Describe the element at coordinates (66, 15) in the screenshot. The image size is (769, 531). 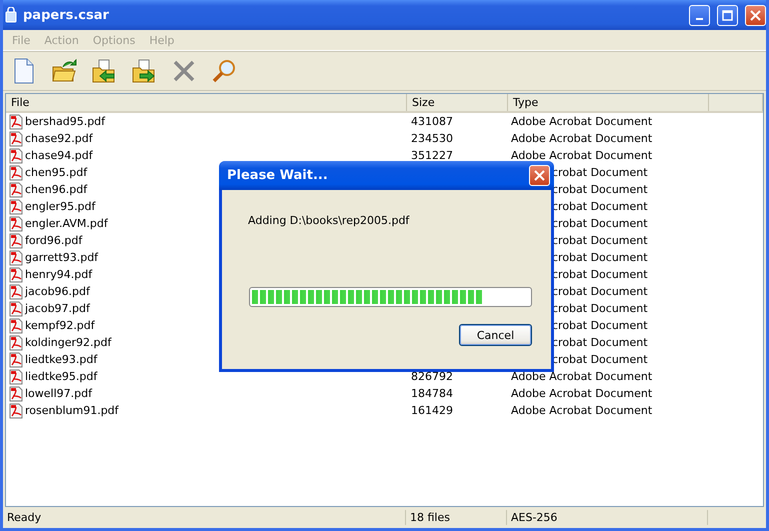
I see `window-title: papers.csar` at that location.